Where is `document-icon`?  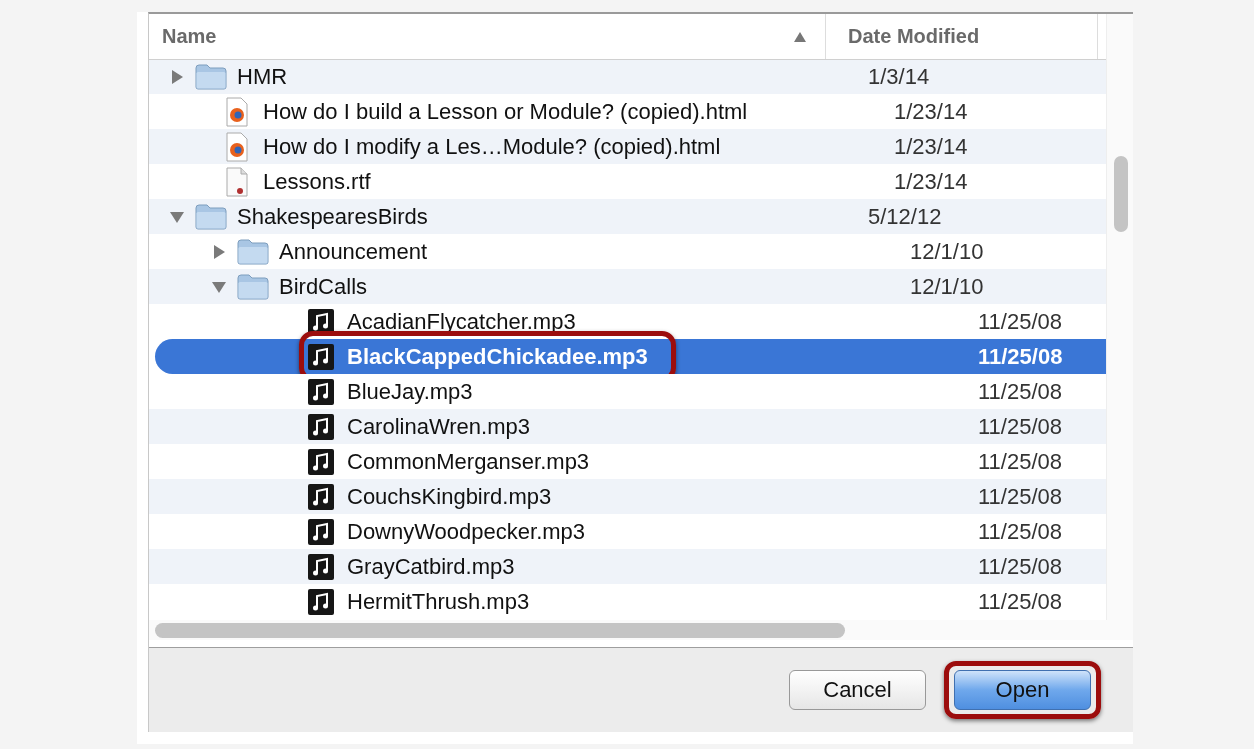 document-icon is located at coordinates (237, 181).